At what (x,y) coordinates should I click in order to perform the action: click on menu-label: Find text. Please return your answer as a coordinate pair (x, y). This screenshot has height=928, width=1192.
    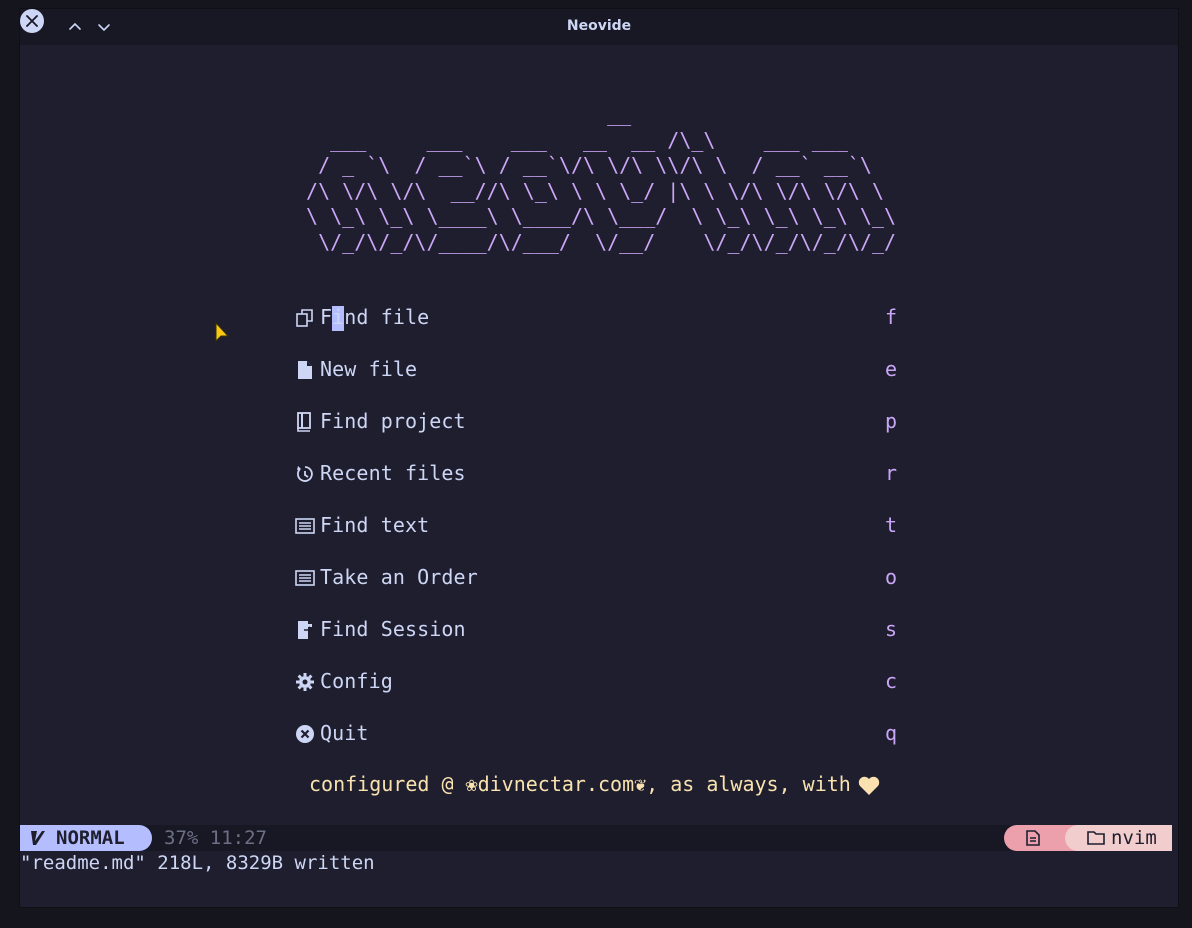
    Looking at the image, I should click on (375, 525).